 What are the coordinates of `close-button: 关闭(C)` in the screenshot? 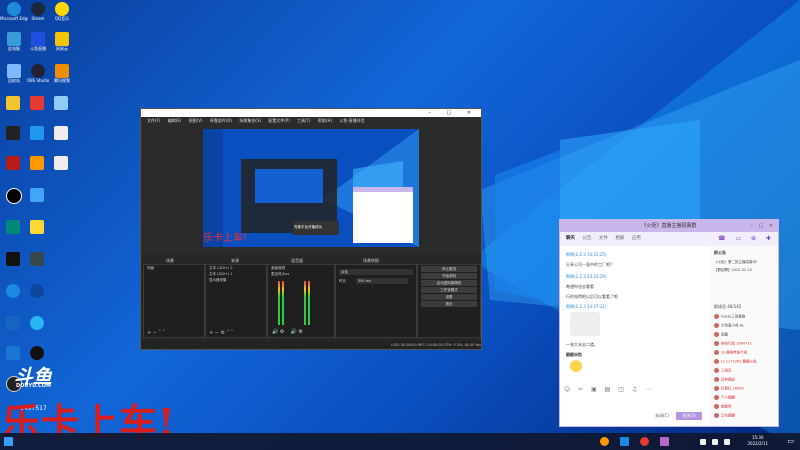 It's located at (662, 416).